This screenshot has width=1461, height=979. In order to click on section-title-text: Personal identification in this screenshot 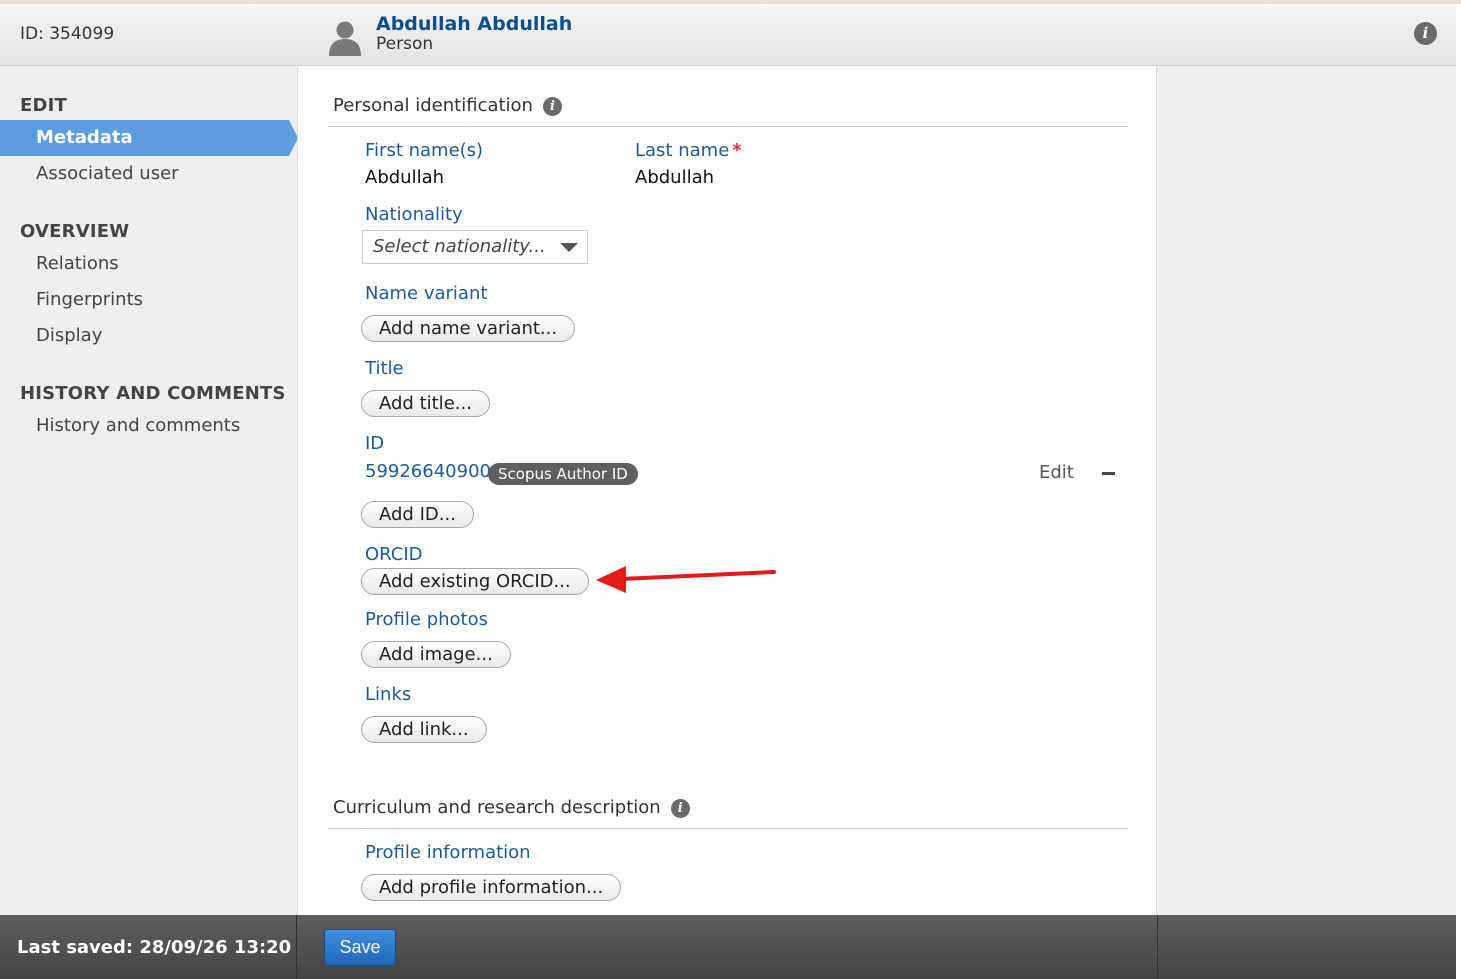, I will do `click(433, 105)`.